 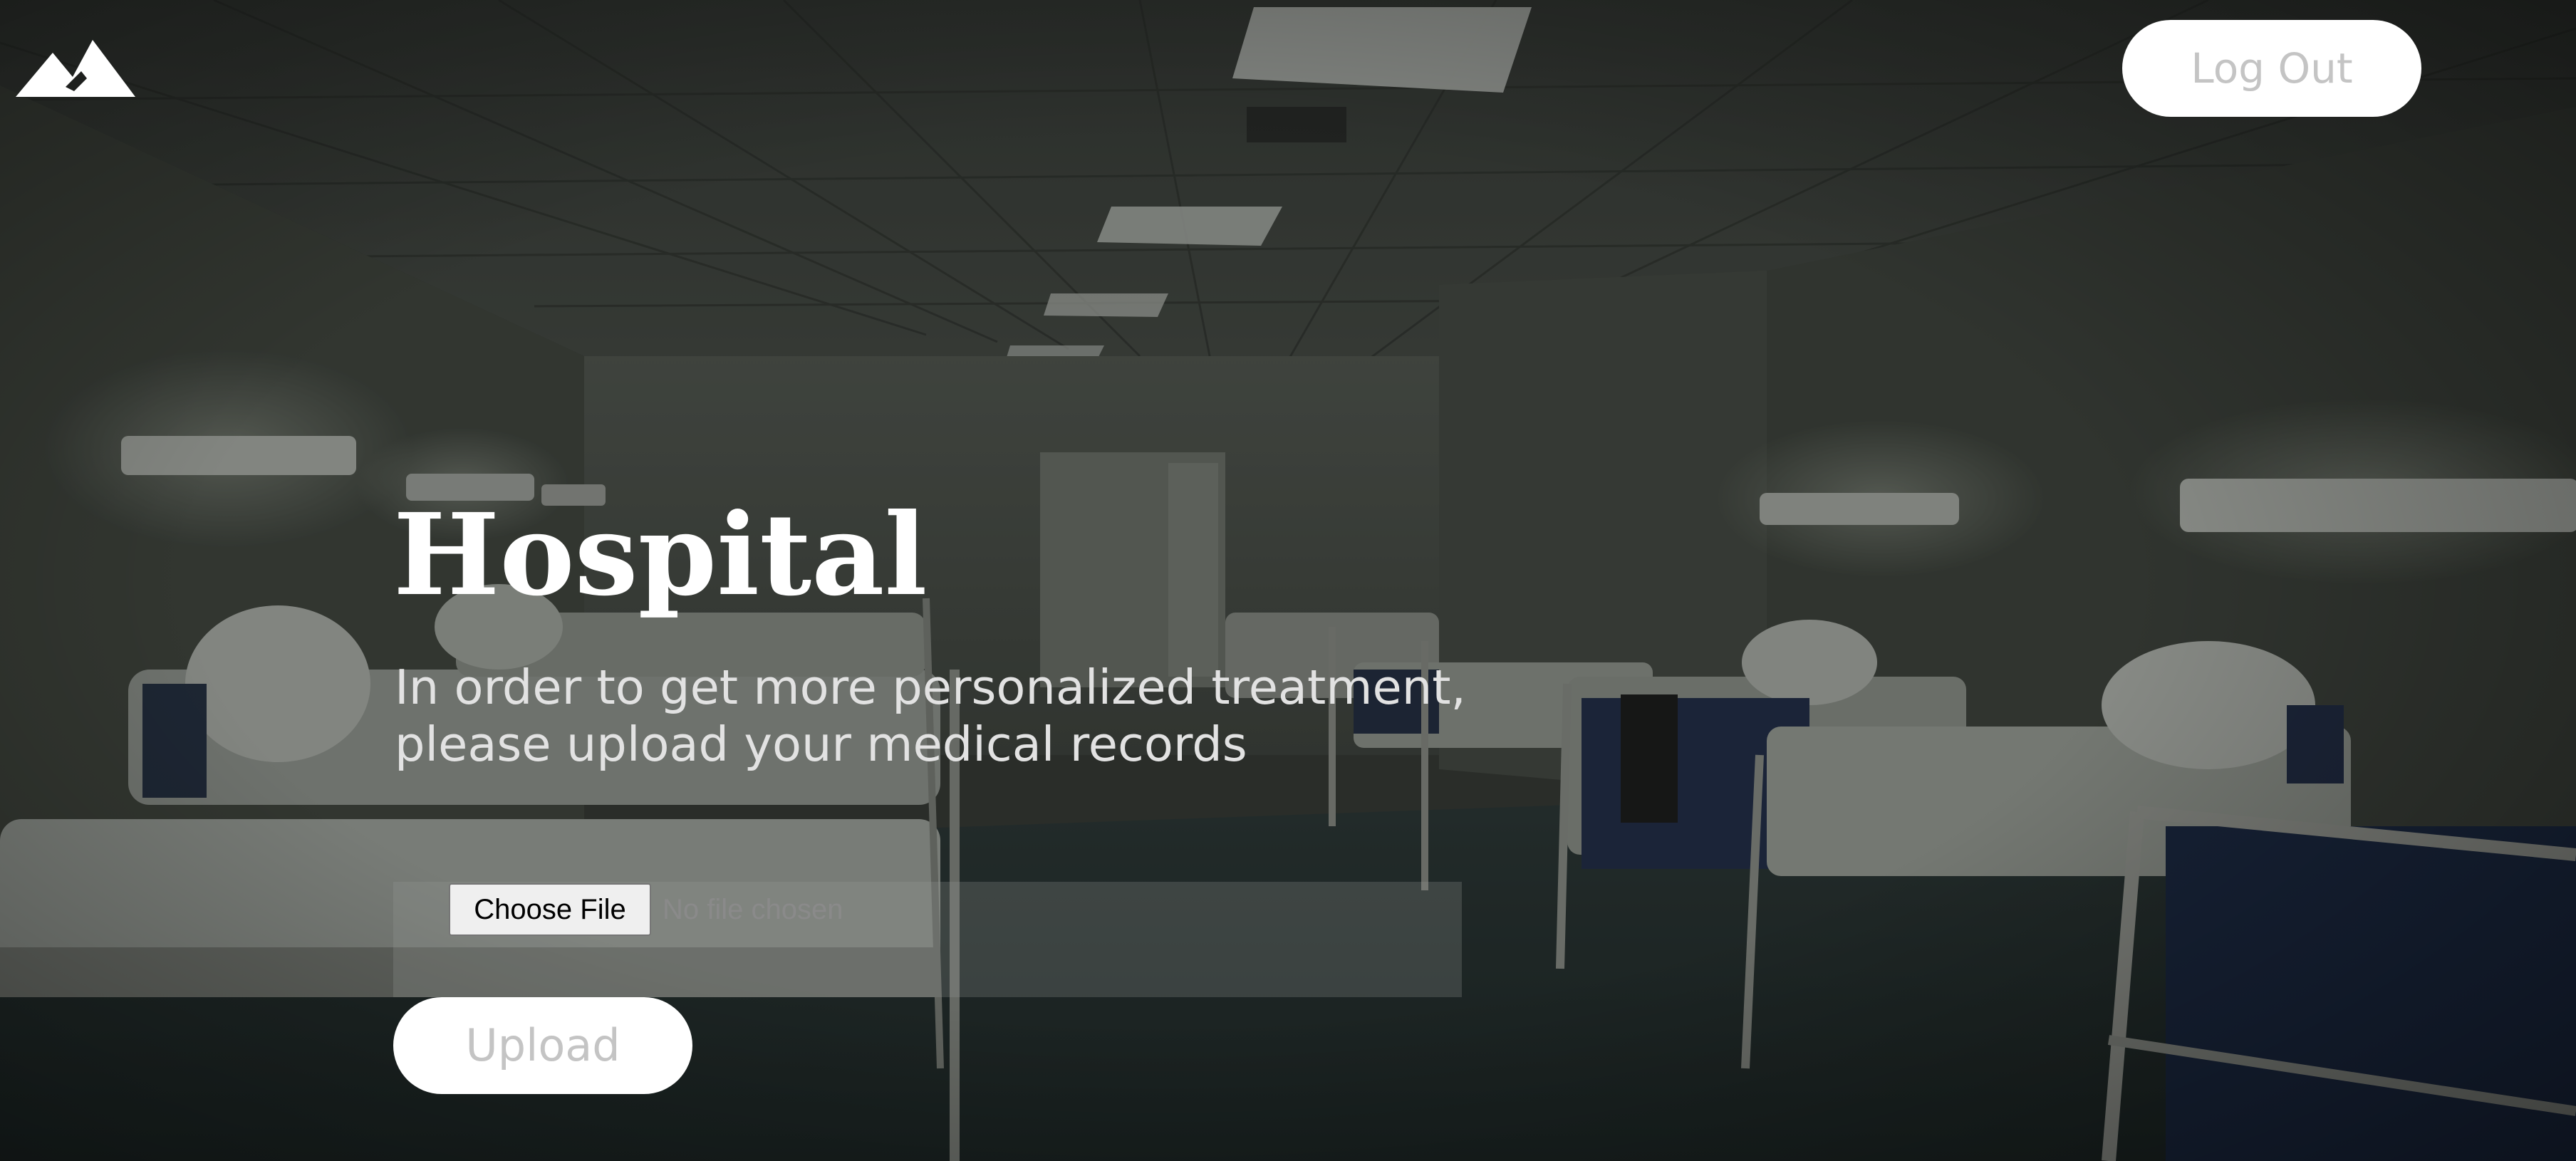 I want to click on subtitle-line-2: please upload your medical records, so click(x=821, y=744).